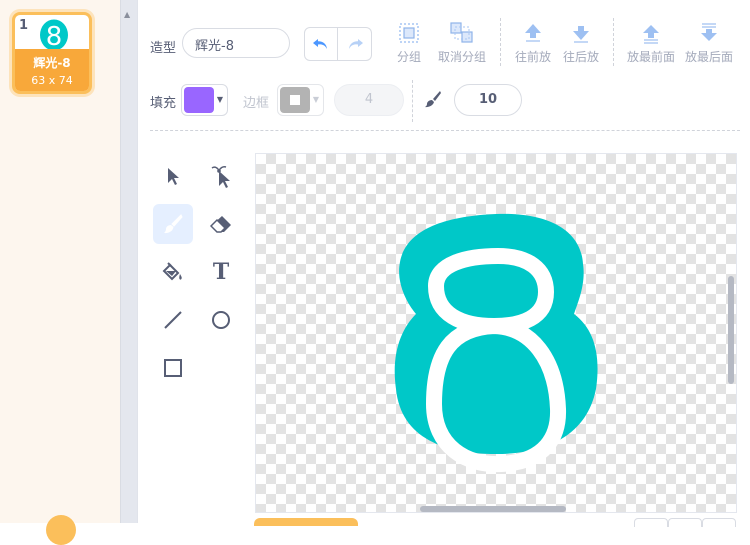  I want to click on fill-tool, so click(173, 272).